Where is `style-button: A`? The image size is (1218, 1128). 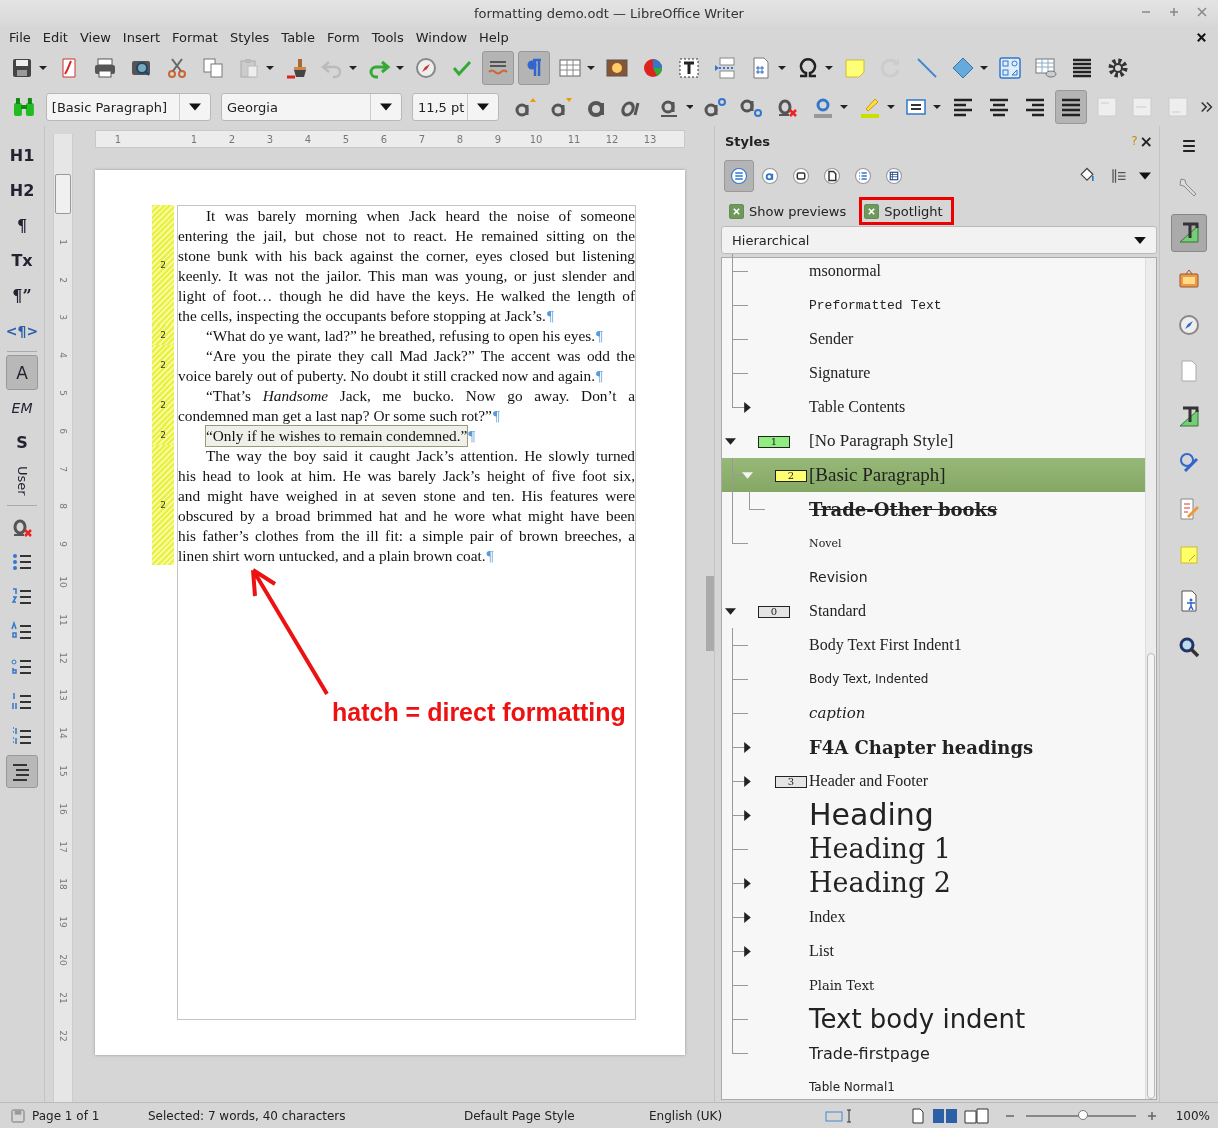
style-button: A is located at coordinates (22, 372).